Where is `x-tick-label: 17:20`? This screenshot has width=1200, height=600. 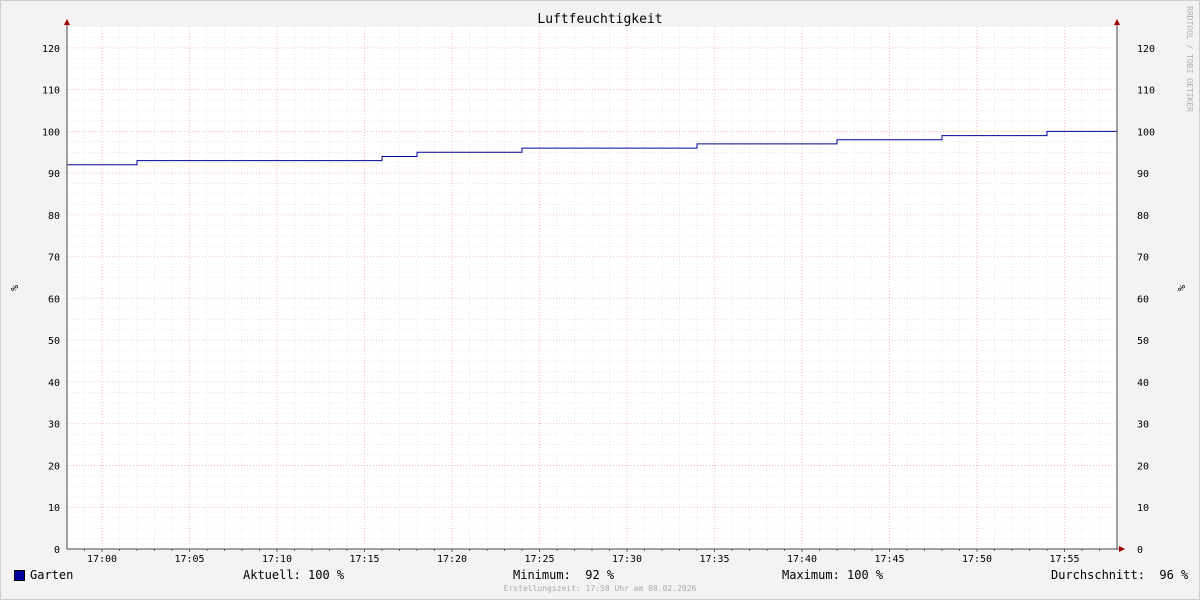
x-tick-label: 17:20 is located at coordinates (452, 559).